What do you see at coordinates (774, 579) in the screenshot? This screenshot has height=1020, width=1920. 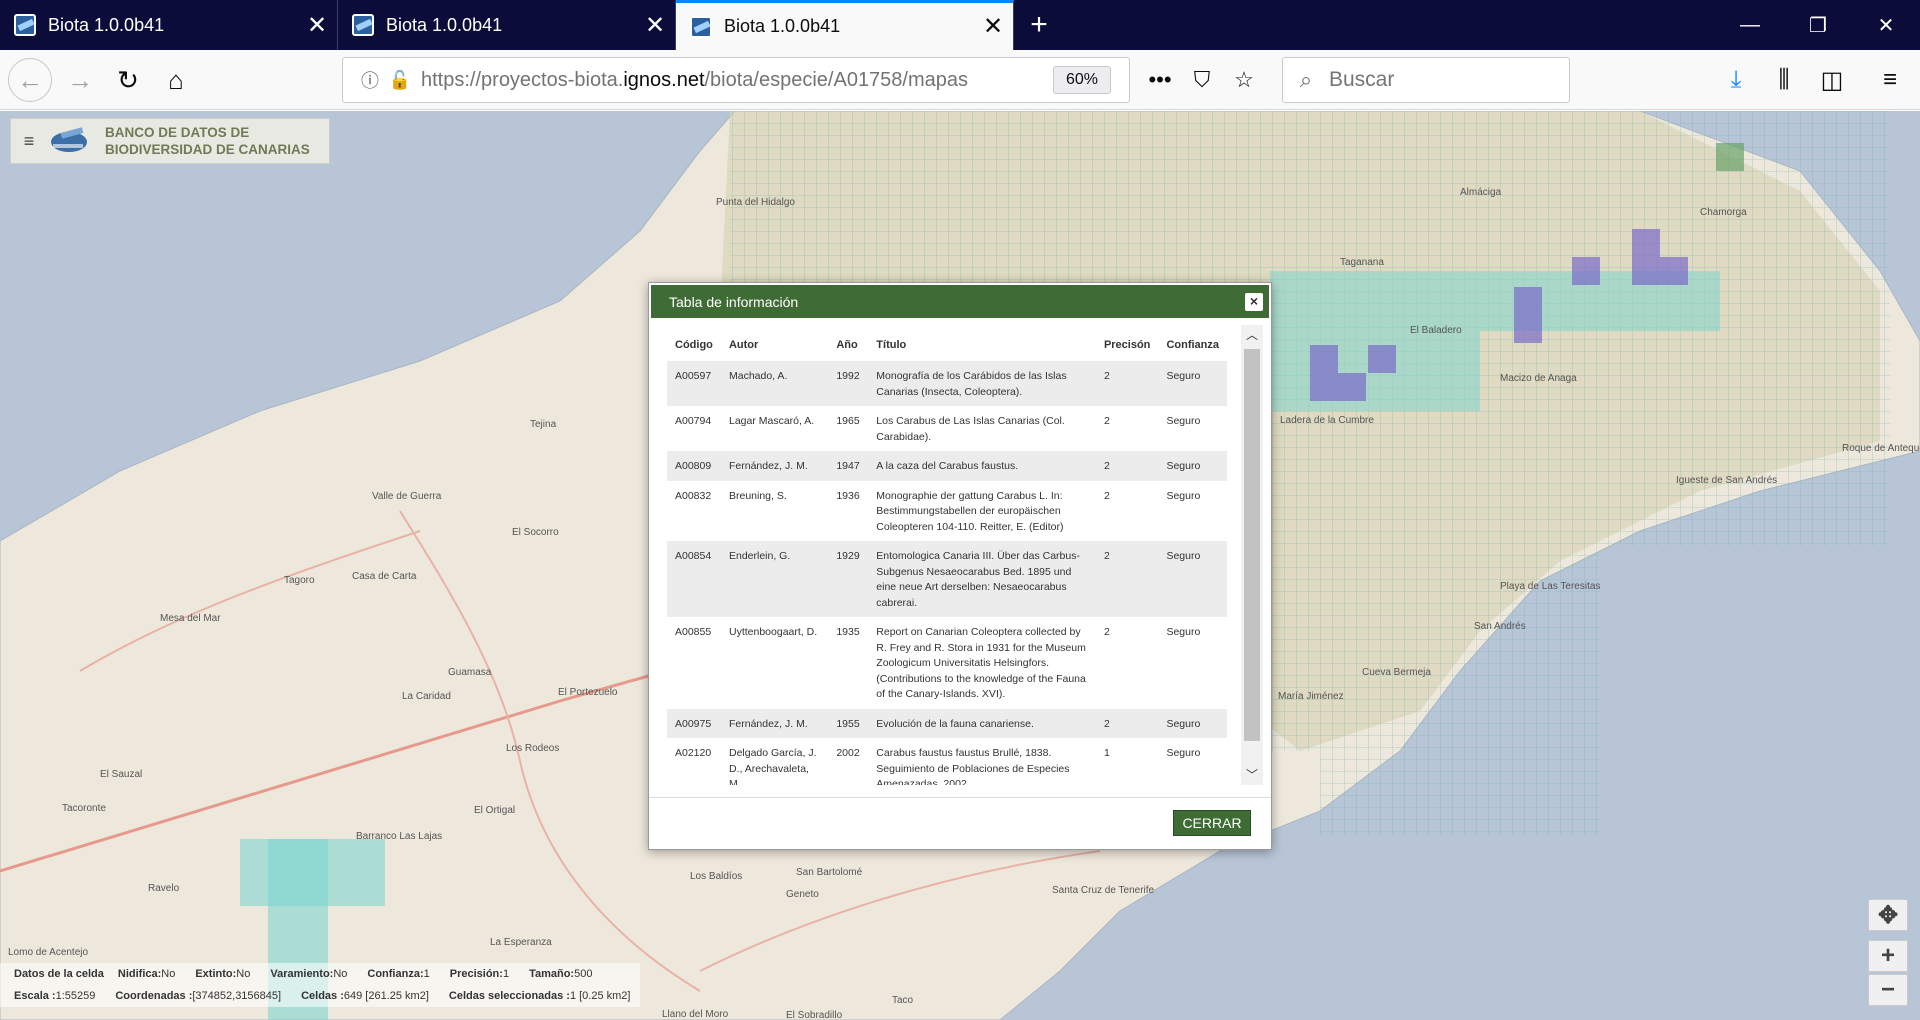 I see `cell-autor: Enderlein, G.` at bounding box center [774, 579].